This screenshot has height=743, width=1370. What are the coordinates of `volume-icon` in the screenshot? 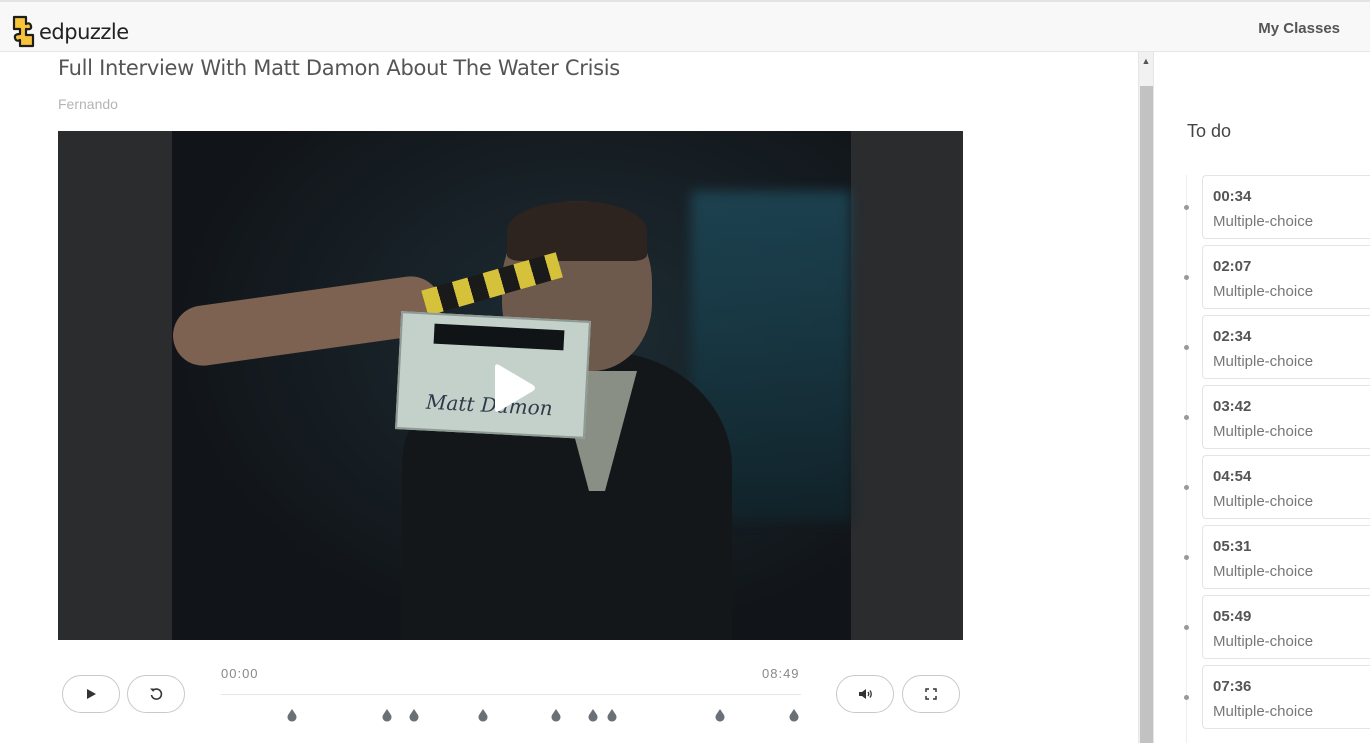 It's located at (865, 694).